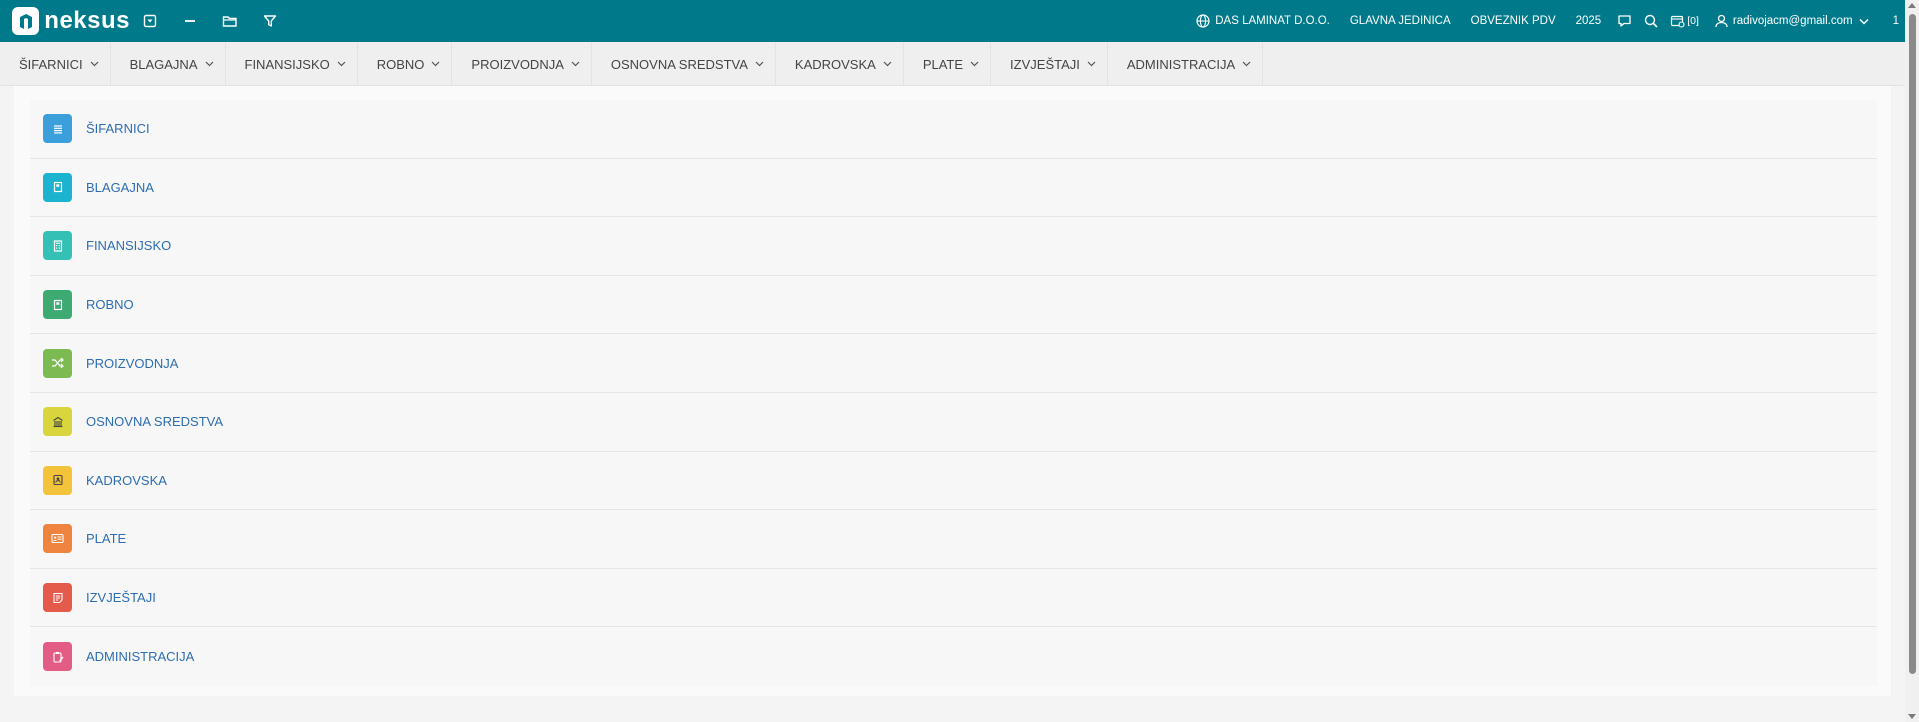 The height and width of the screenshot is (722, 1919). What do you see at coordinates (1181, 64) in the screenshot?
I see `menu-label: ADMINISTRACIJA` at bounding box center [1181, 64].